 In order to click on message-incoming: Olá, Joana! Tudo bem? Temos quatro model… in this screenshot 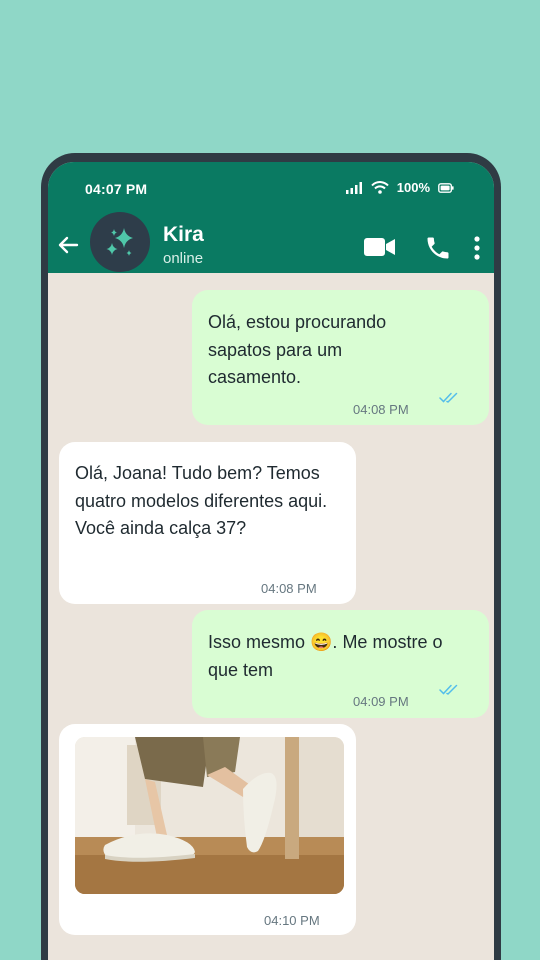, I will do `click(207, 523)`.